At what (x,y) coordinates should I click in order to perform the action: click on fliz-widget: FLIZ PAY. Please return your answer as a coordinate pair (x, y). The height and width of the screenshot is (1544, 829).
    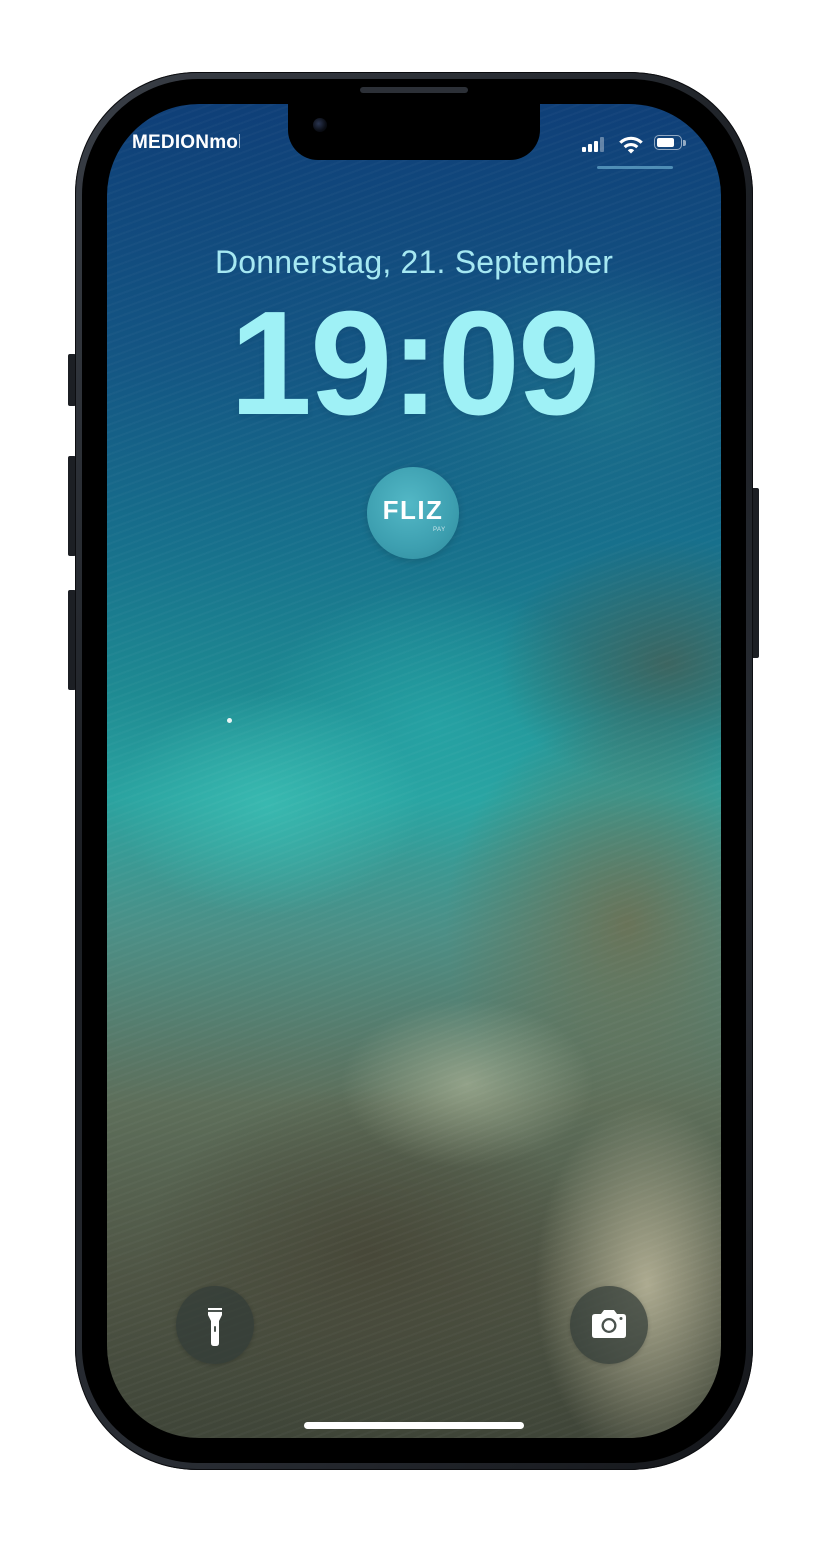
    Looking at the image, I should click on (413, 513).